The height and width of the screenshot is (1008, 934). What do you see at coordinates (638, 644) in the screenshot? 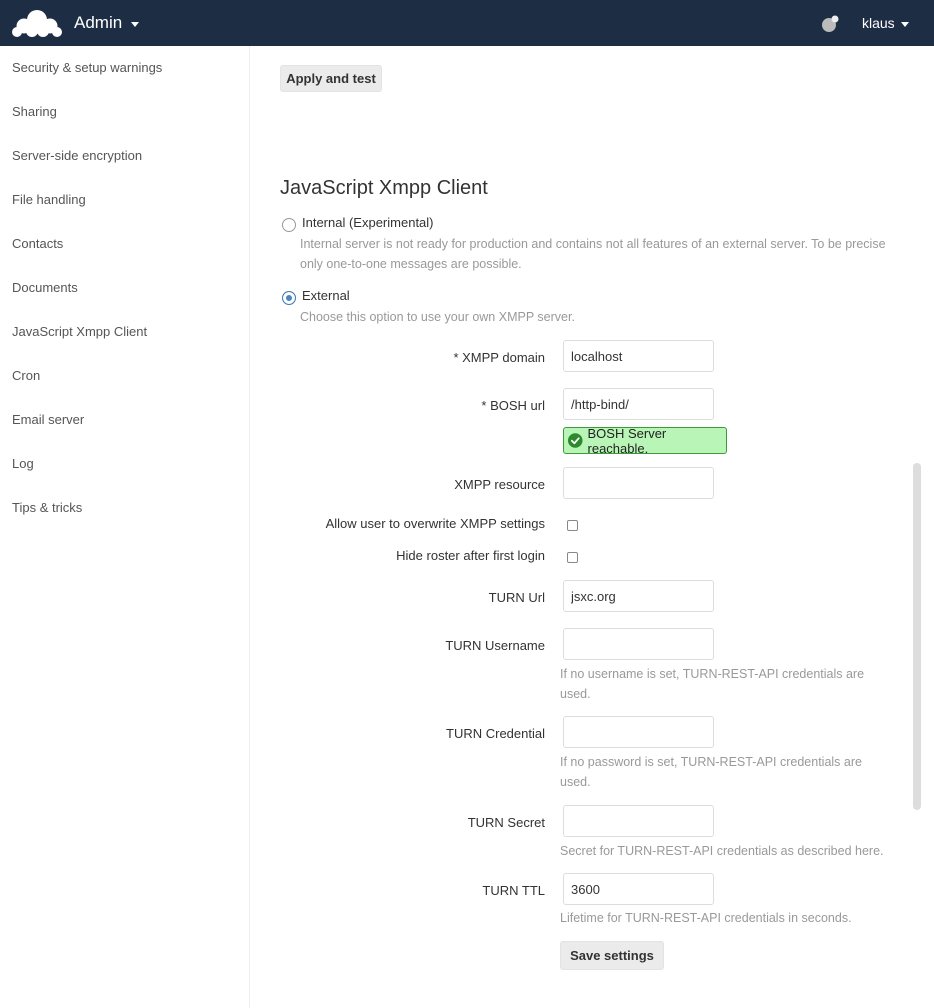
I see `turn-username-input` at bounding box center [638, 644].